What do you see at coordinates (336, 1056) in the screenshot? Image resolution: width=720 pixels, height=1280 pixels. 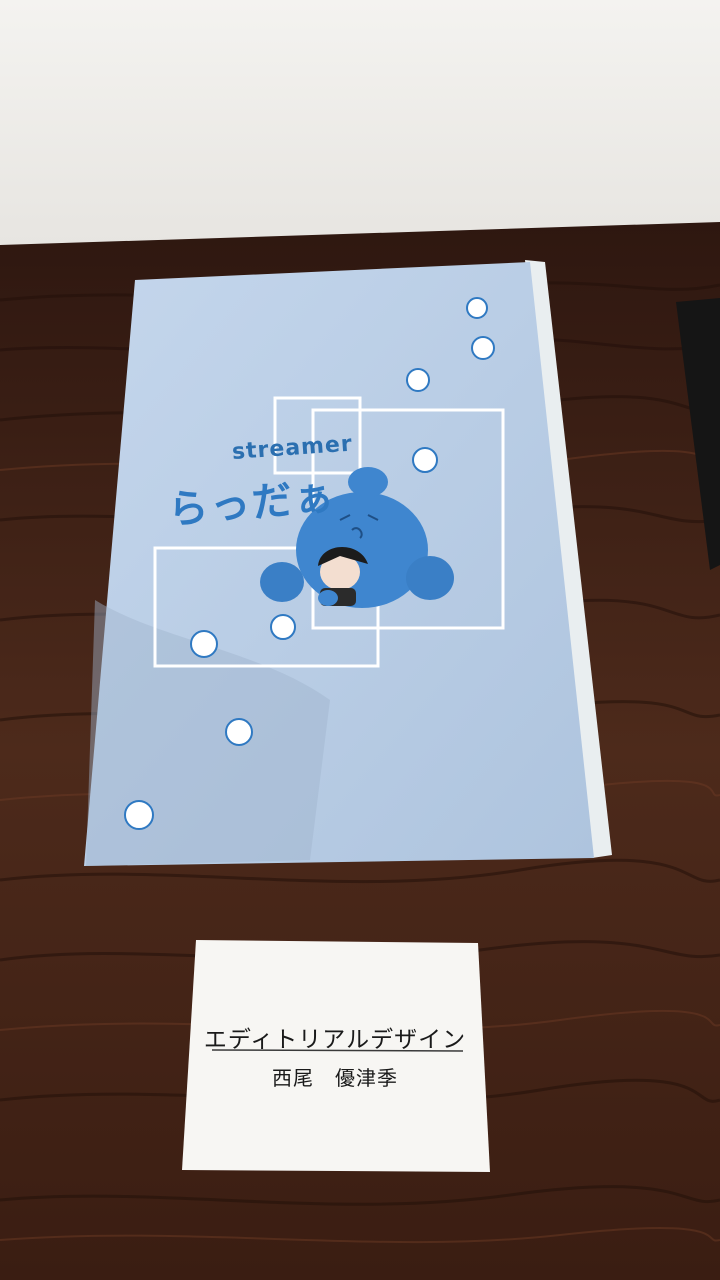 I see `name-card` at bounding box center [336, 1056].